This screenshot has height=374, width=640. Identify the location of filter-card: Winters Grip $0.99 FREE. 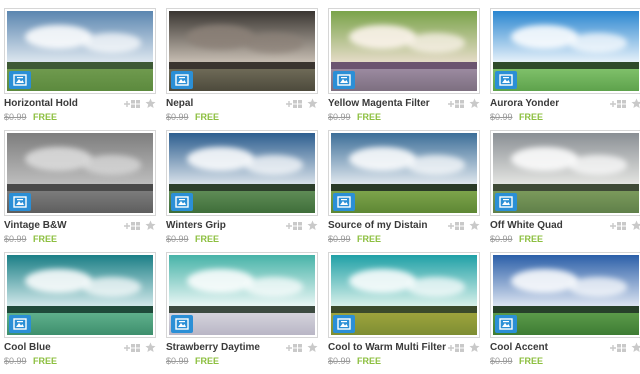
(242, 189).